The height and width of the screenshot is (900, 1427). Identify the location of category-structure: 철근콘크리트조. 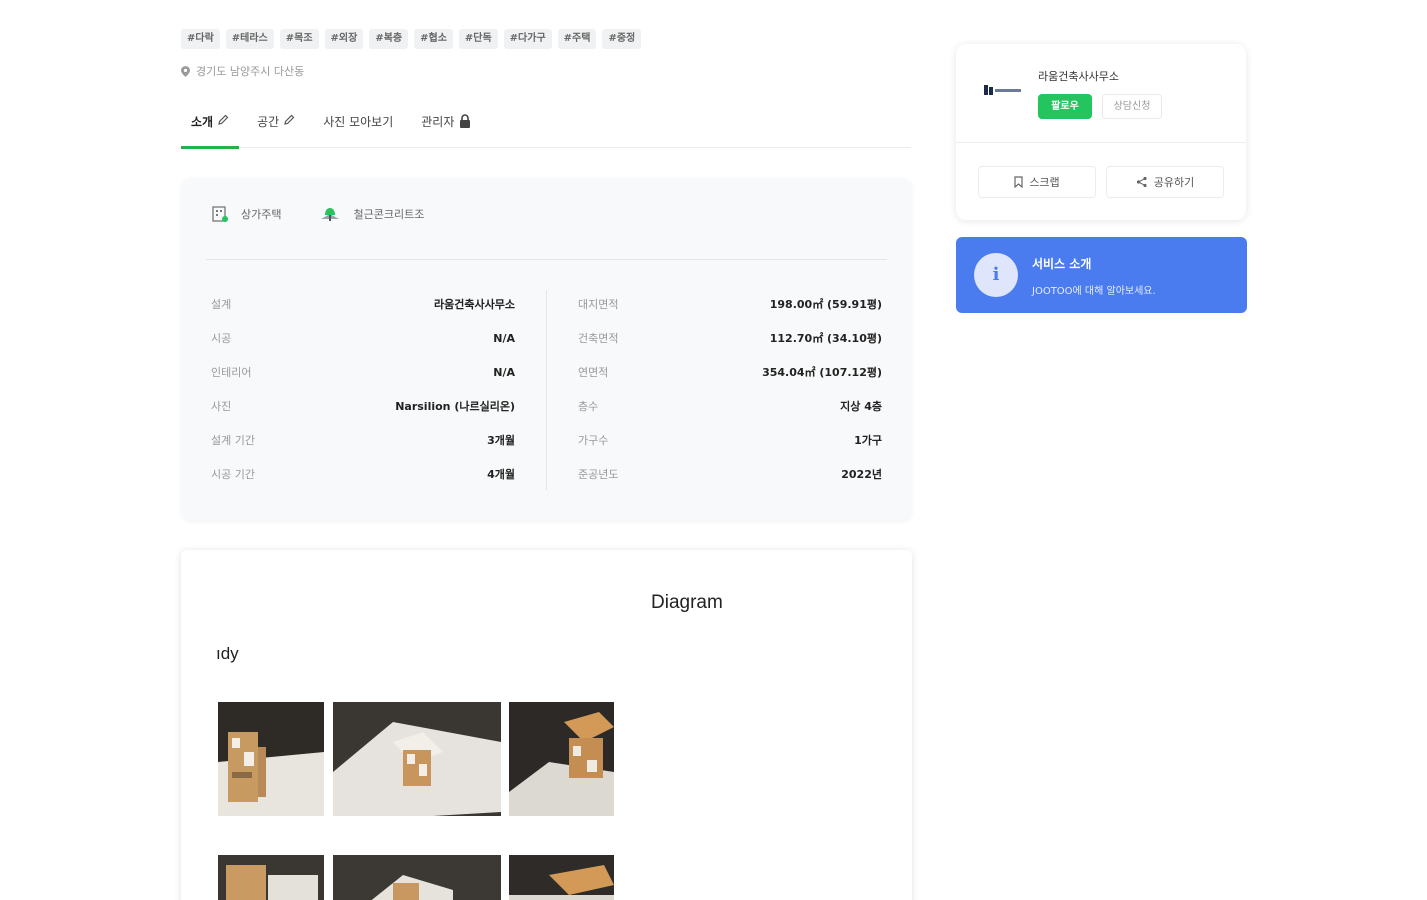
(371, 214).